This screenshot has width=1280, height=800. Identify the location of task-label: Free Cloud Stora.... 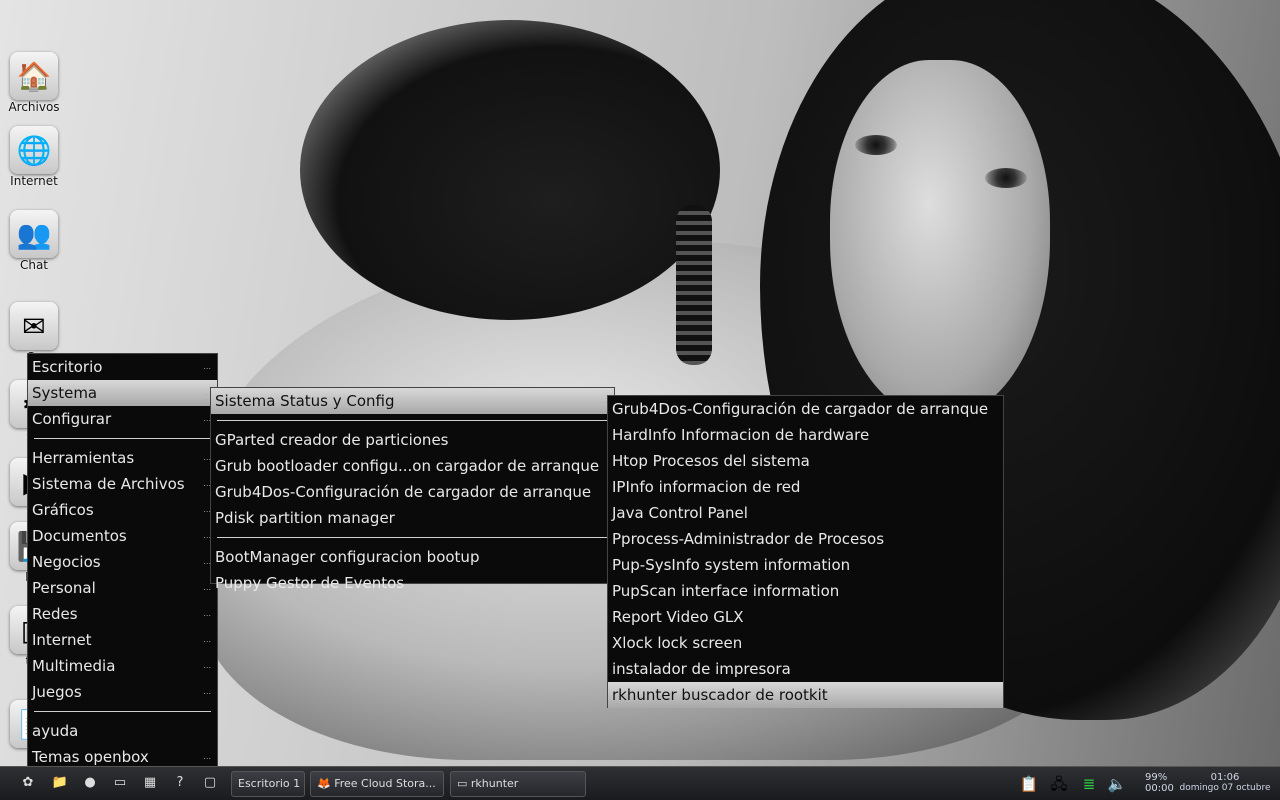
(385, 783).